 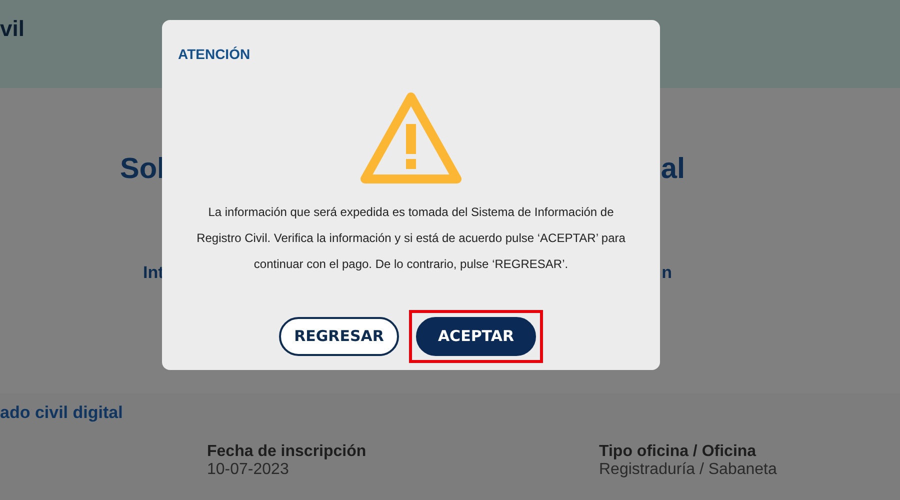 What do you see at coordinates (12, 28) in the screenshot?
I see `header-title: vil` at bounding box center [12, 28].